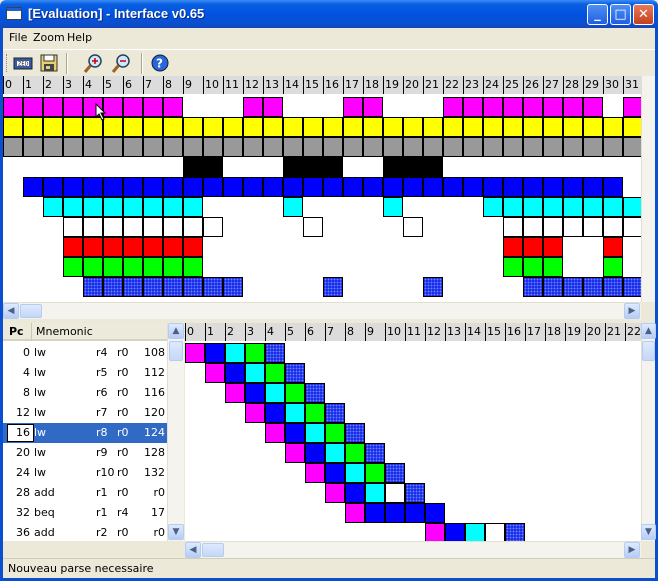 The height and width of the screenshot is (581, 658). What do you see at coordinates (643, 14) in the screenshot?
I see `close-button: ✕` at bounding box center [643, 14].